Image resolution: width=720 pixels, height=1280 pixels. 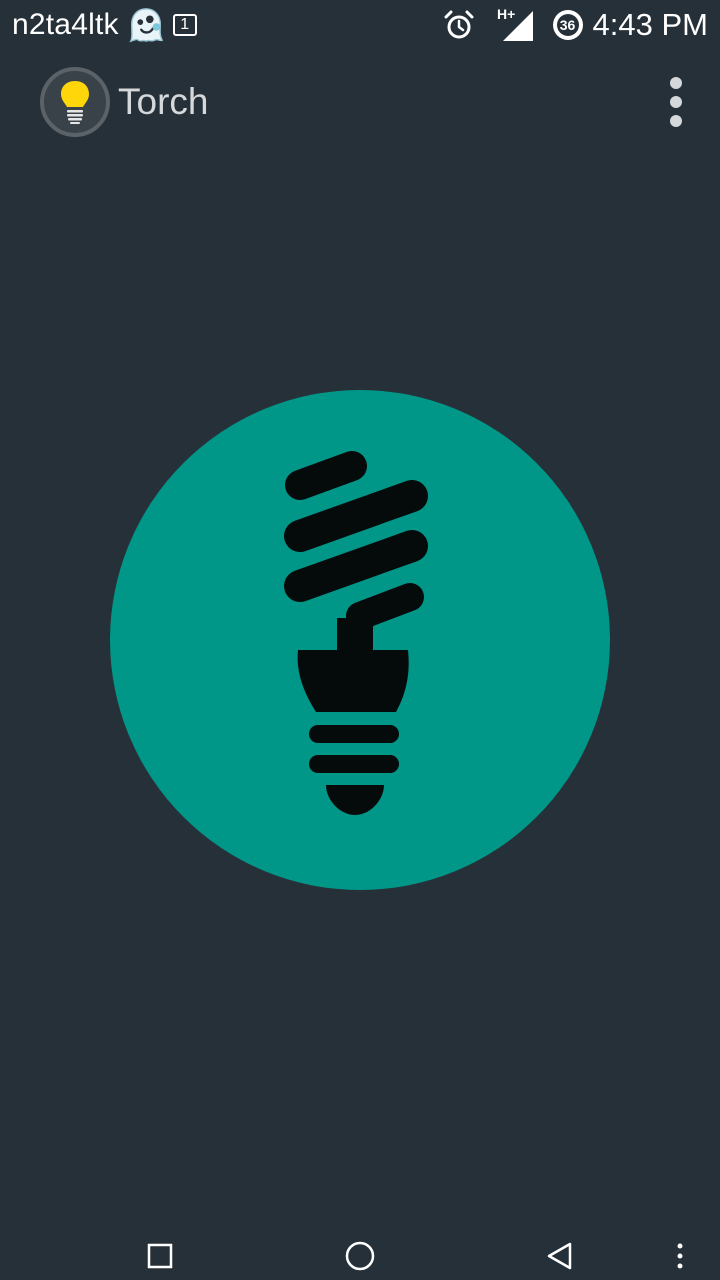 I want to click on overflow-menu-button, so click(x=676, y=102).